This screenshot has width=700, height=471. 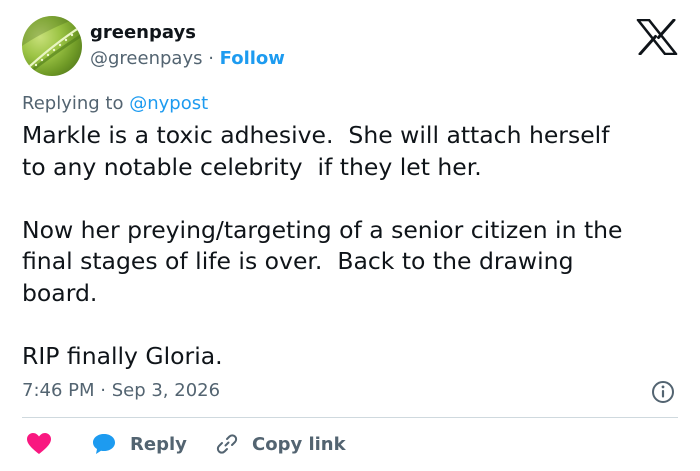 I want to click on tweet-timestamp: 7:46 PM · Sep 3, 2026, so click(x=121, y=390).